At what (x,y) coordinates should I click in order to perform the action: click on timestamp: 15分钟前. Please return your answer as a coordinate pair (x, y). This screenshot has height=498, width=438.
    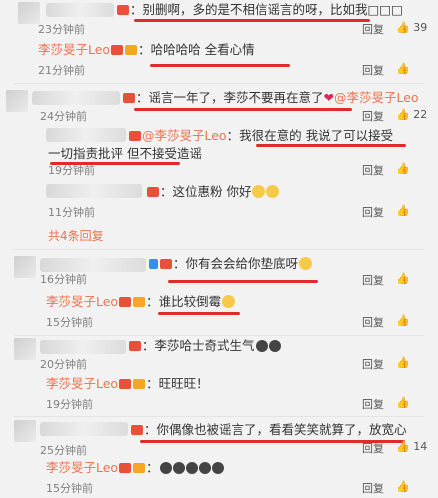
    Looking at the image, I should click on (69, 488).